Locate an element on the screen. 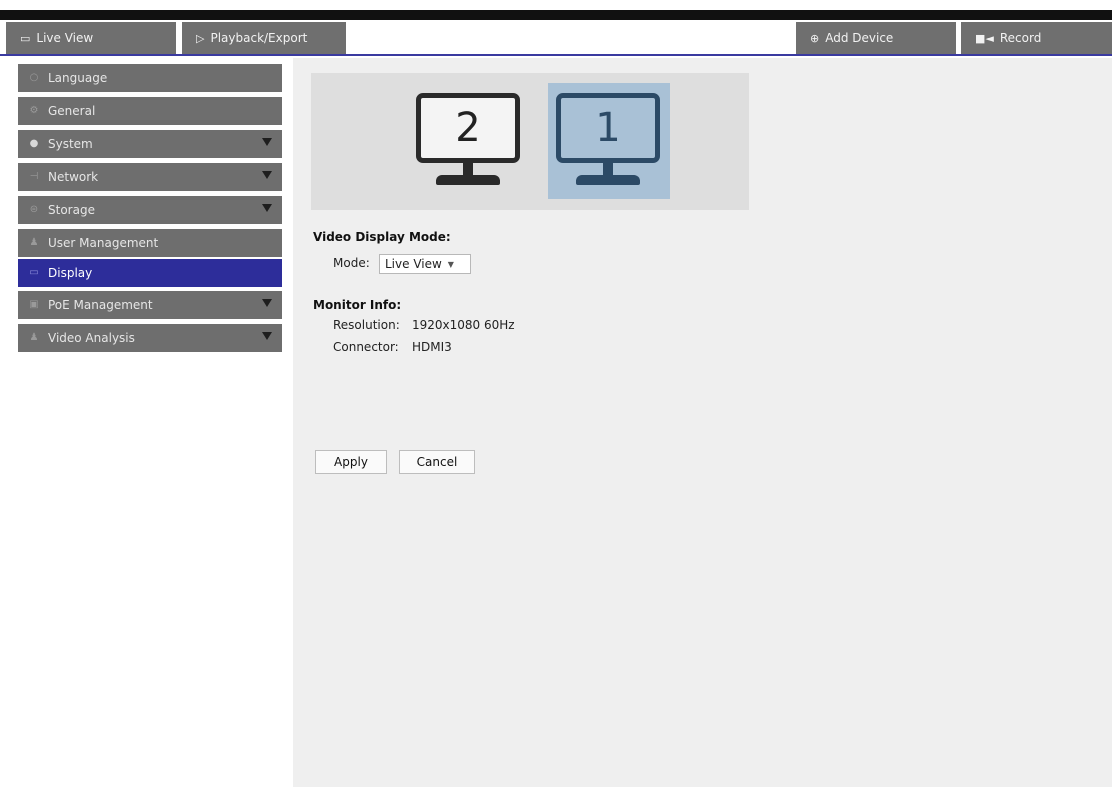 This screenshot has width=1112, height=787. monitor-selector: 2 1 is located at coordinates (530, 141).